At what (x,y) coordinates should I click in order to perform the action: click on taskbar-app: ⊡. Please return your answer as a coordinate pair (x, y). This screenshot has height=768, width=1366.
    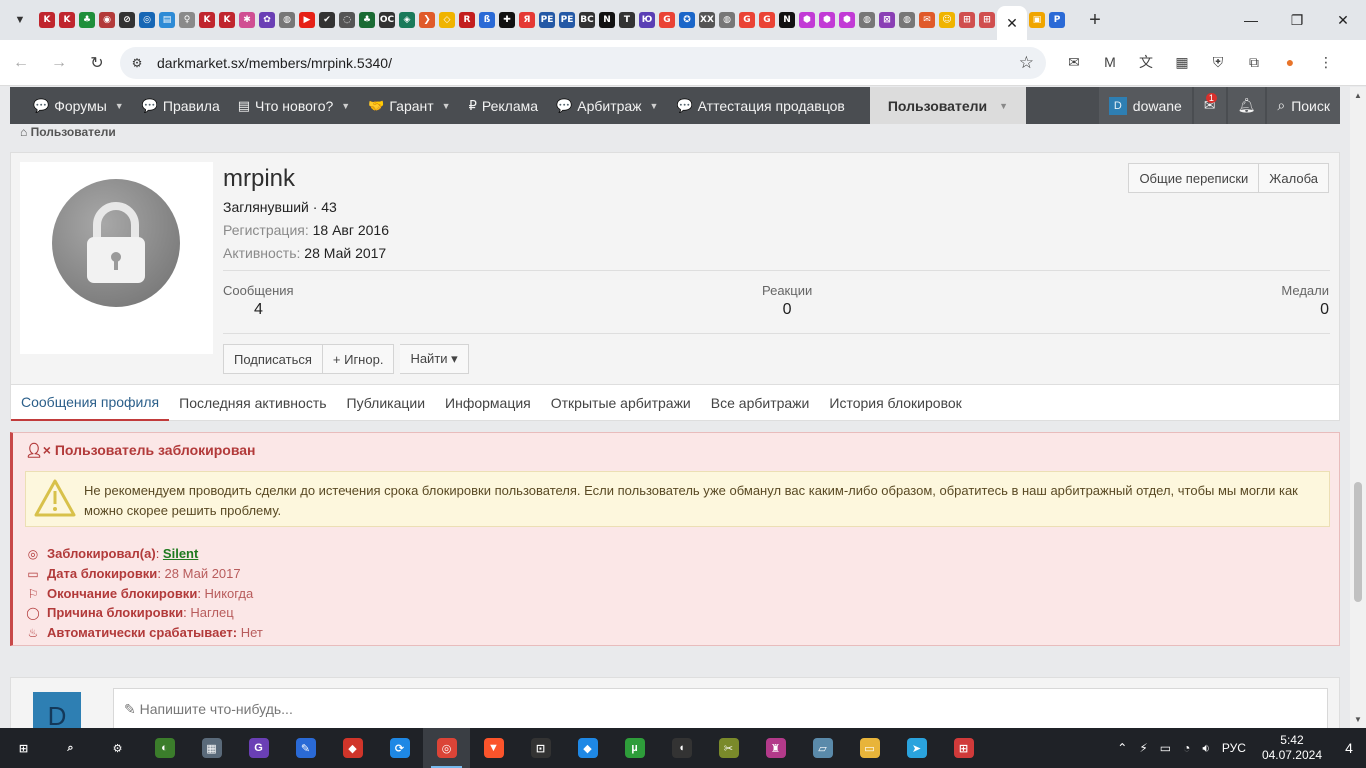
    Looking at the image, I should click on (540, 748).